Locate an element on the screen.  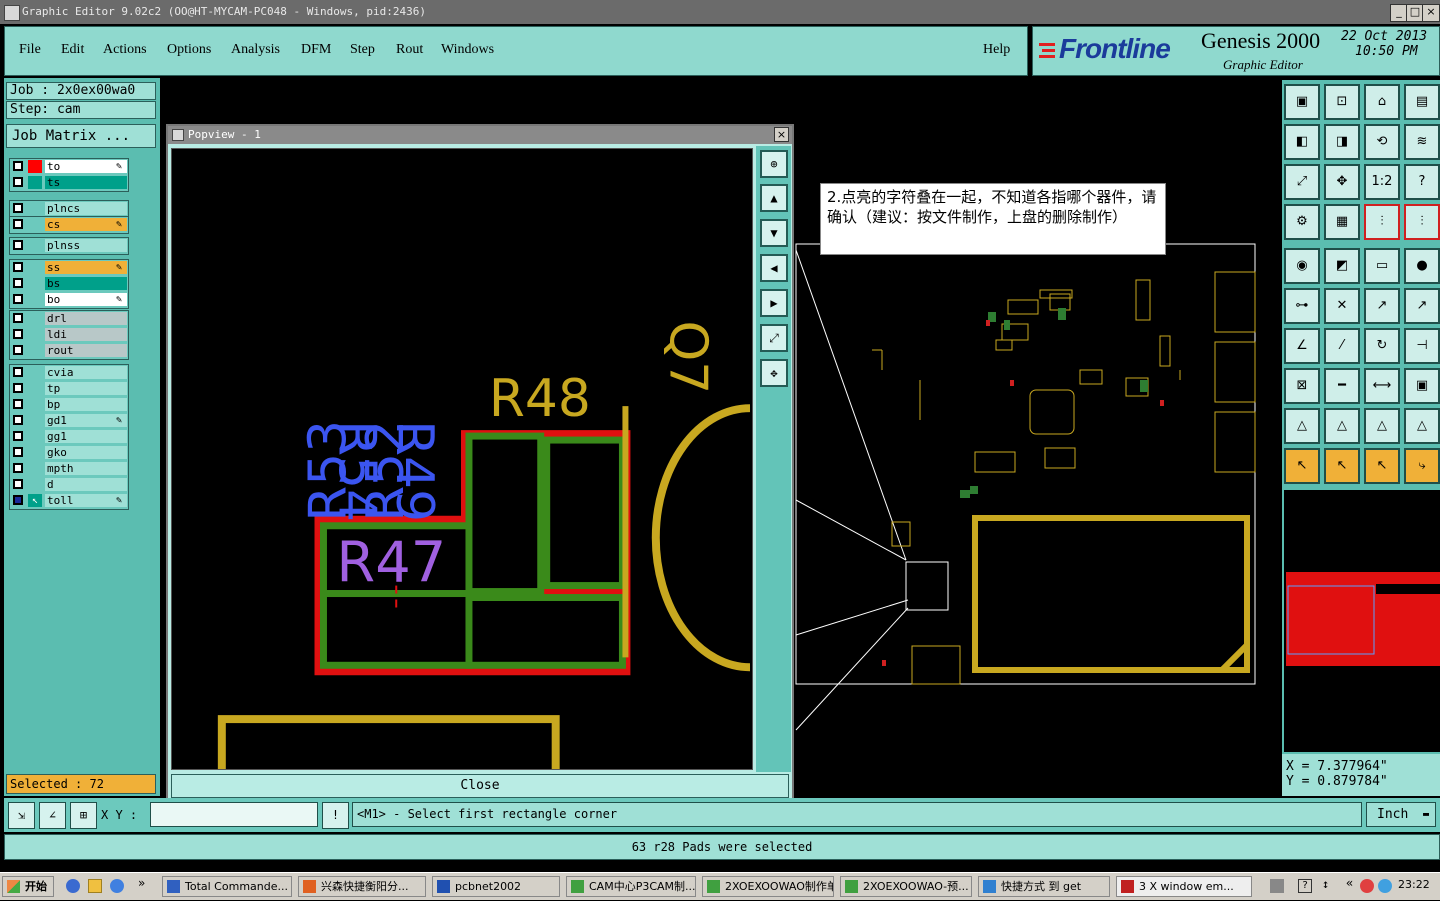
pan-down-icon: ▼ is located at coordinates (774, 233).